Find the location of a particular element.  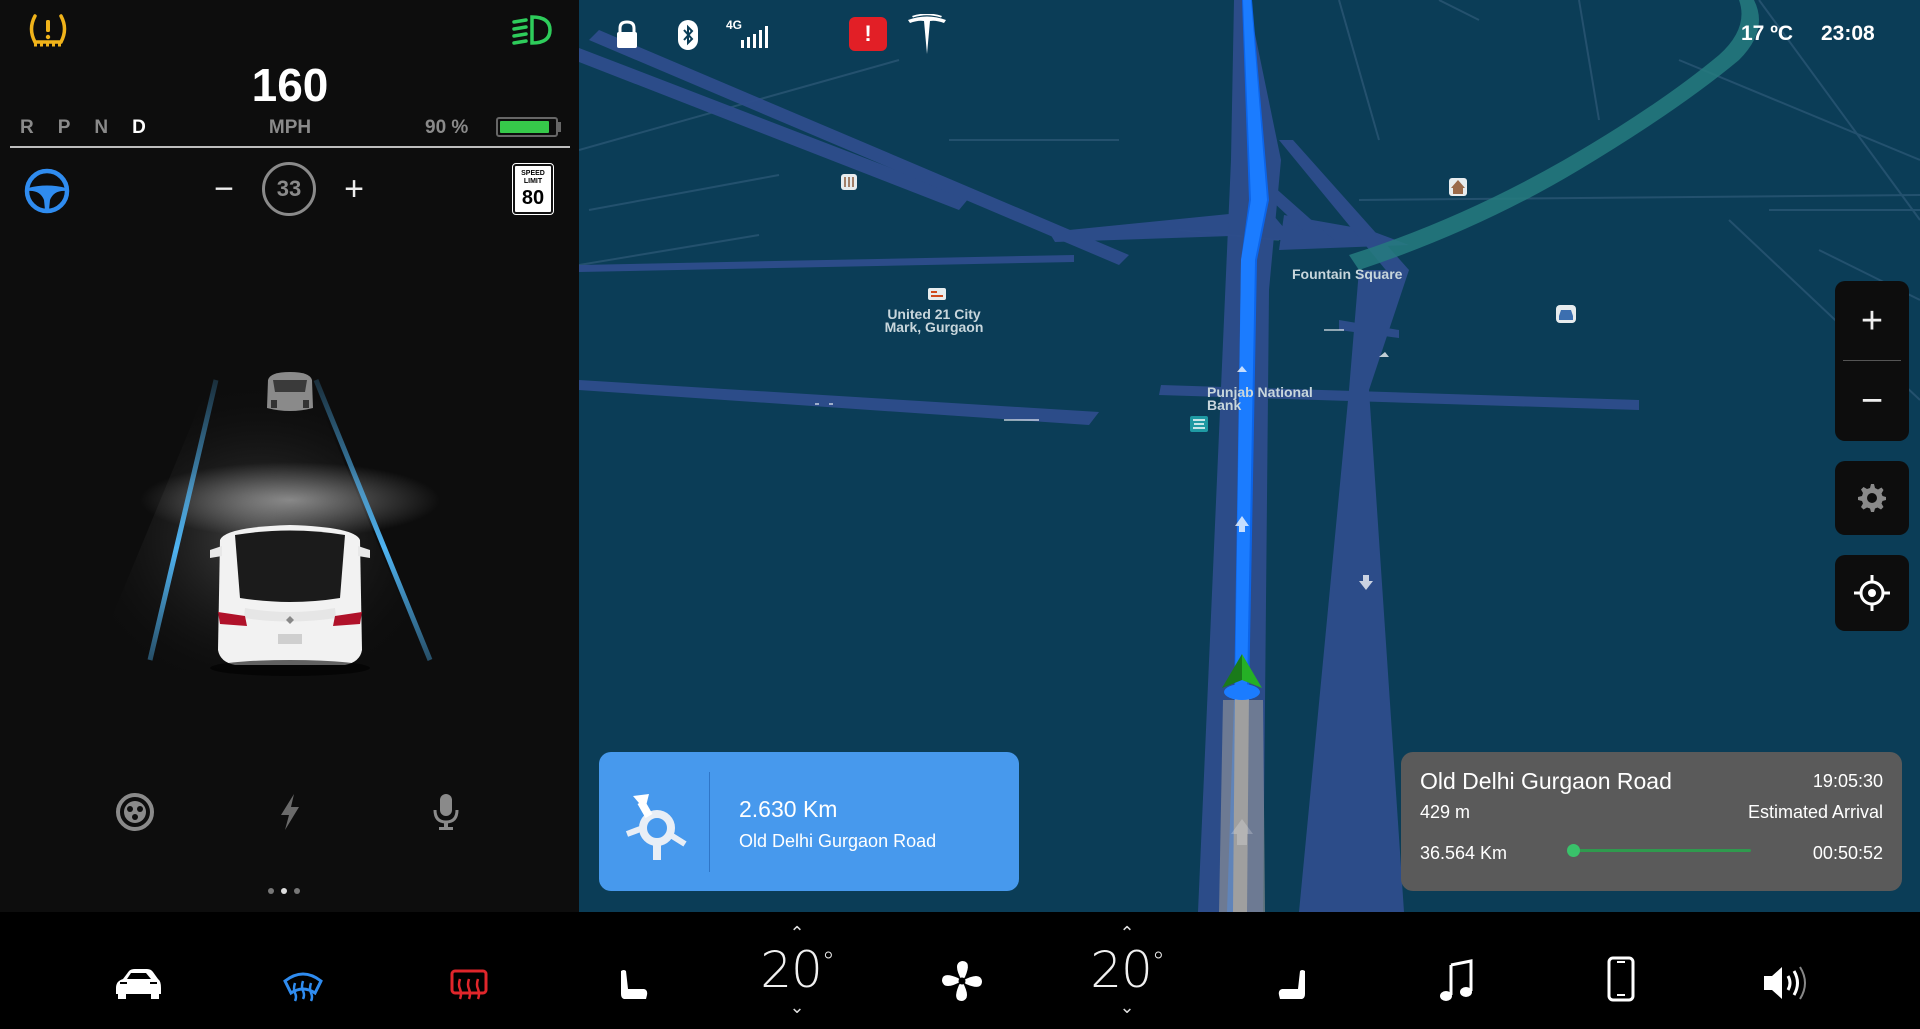

tpms-warning-icon is located at coordinates (48, 30).